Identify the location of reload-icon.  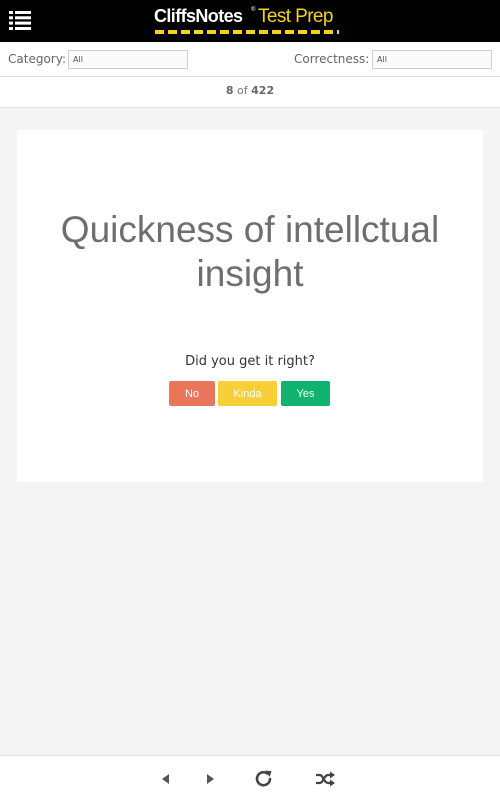
(264, 779).